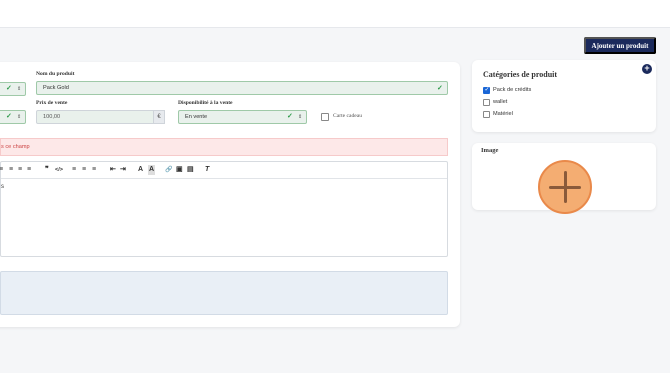 The width and height of the screenshot is (670, 373). I want to click on plus-icon, so click(565, 187).